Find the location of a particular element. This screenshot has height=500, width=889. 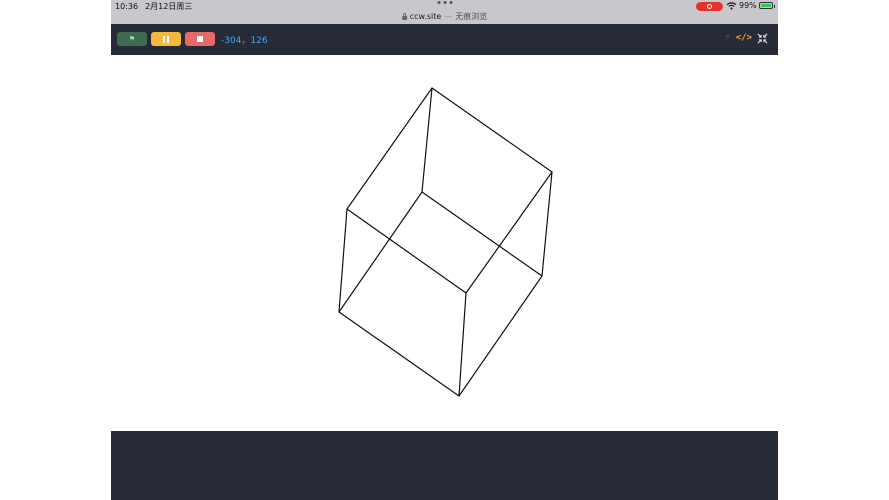

stop-icon is located at coordinates (200, 39).